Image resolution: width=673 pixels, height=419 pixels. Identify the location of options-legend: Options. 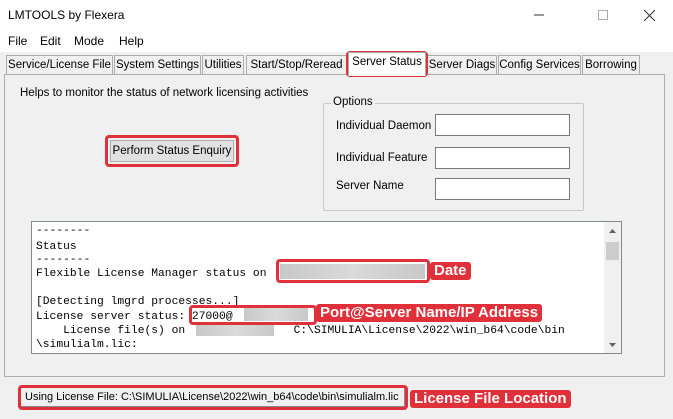
(353, 102).